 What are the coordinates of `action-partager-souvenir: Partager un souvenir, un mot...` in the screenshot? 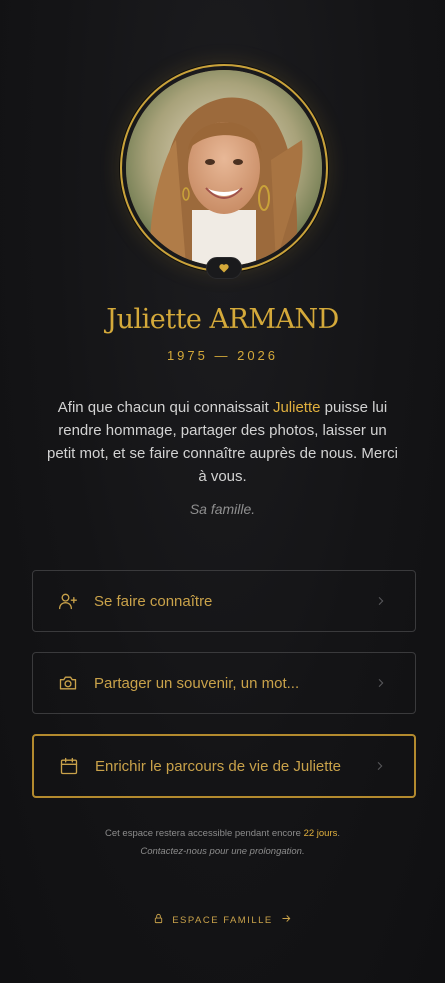 It's located at (224, 683).